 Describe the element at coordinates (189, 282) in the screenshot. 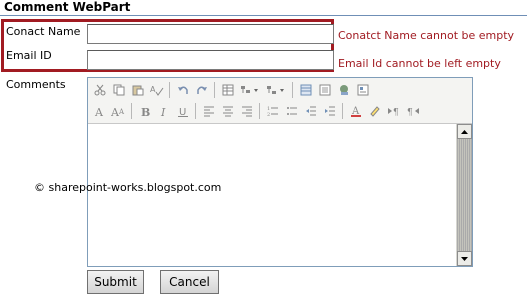

I see `cancel-button: Cancel` at that location.